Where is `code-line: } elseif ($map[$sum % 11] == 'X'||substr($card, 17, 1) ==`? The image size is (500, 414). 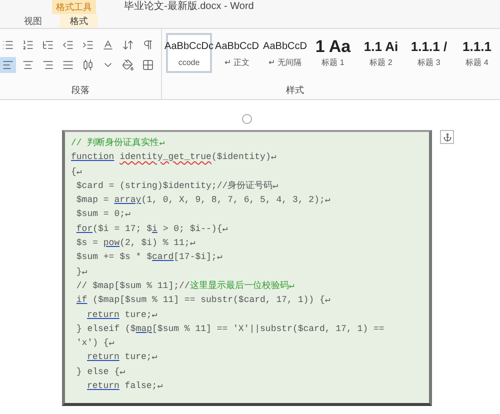 code-line: } elseif ($map[$sum % 11] == 'X'||substr($card, 17, 1) == is located at coordinates (230, 329).